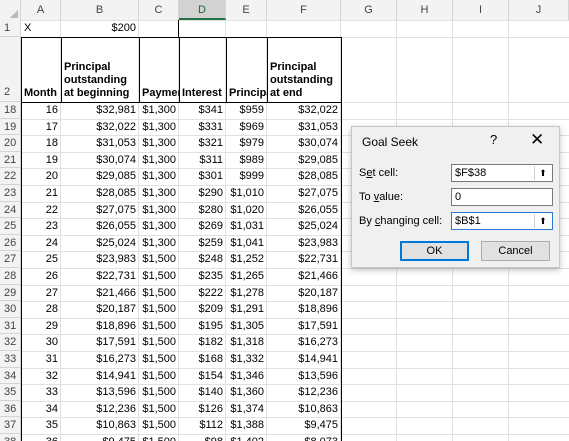 This screenshot has width=569, height=441. I want to click on cancel-button: Cancel, so click(515, 251).